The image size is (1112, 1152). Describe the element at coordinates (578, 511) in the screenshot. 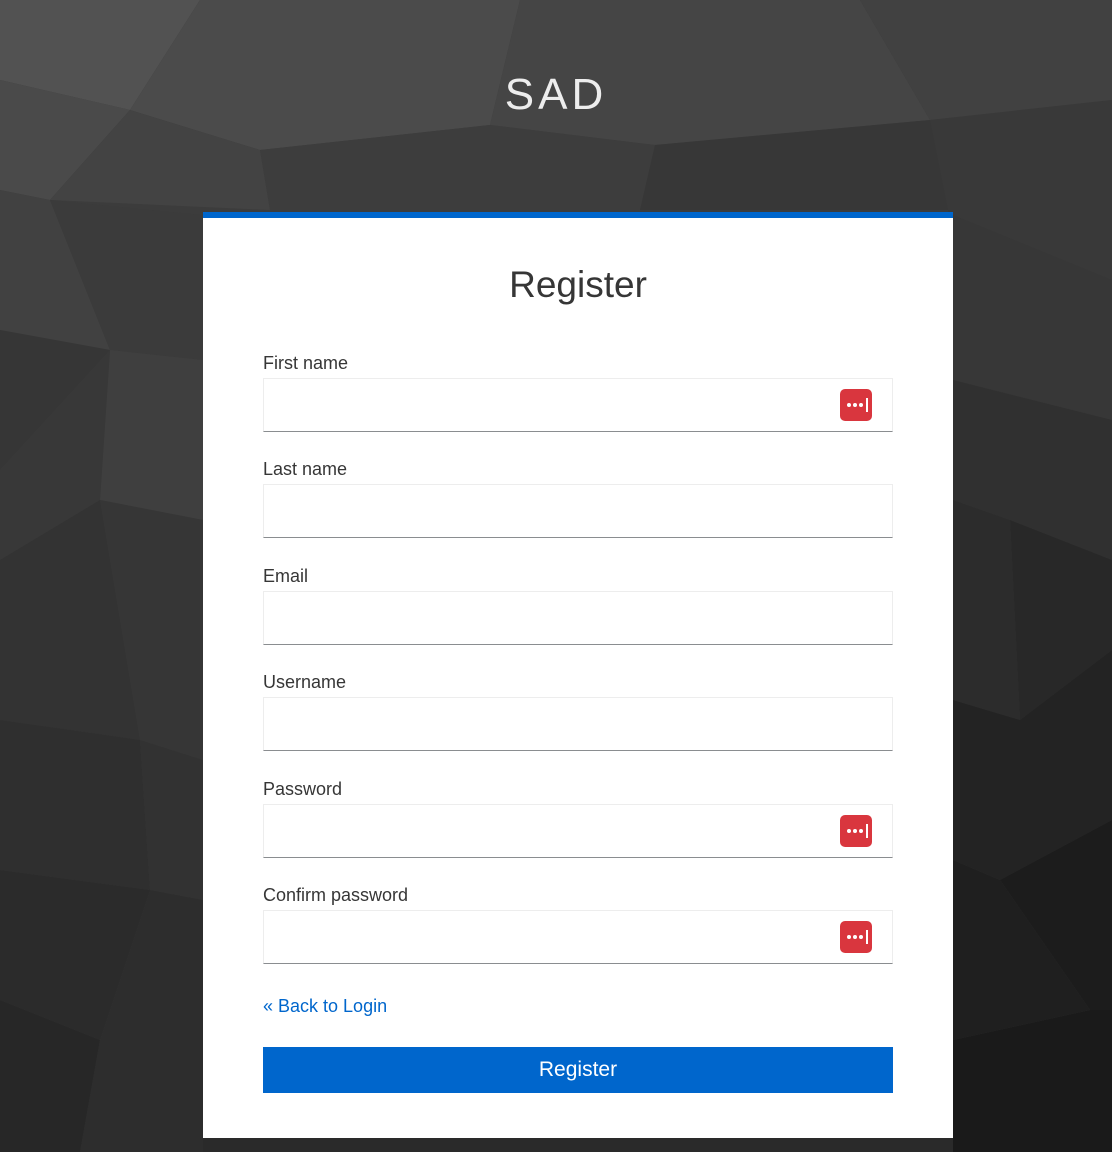

I see `last-name-input` at that location.